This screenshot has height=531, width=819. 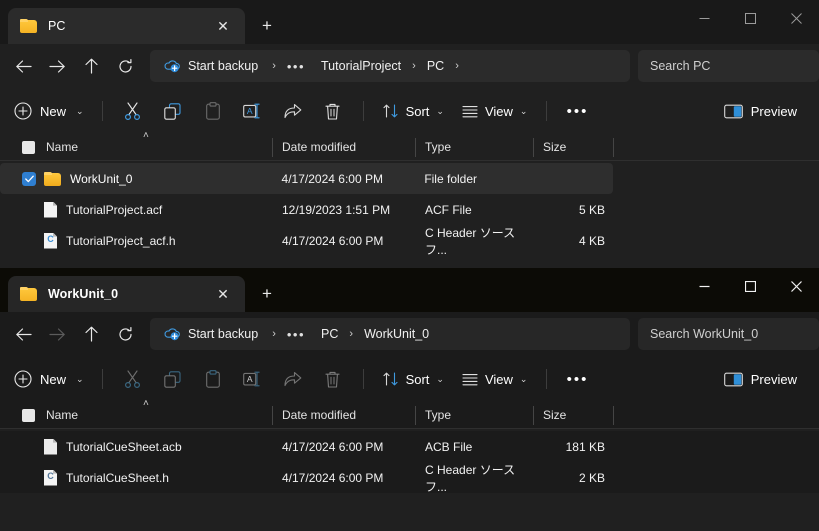 I want to click on cell-date-modified: 4/17/2024 6:00 PM, so click(x=333, y=477).